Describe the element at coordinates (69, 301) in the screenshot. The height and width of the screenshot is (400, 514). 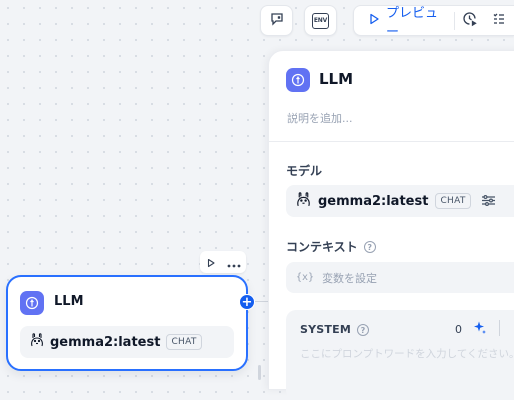
I see `node-title: LLM` at that location.